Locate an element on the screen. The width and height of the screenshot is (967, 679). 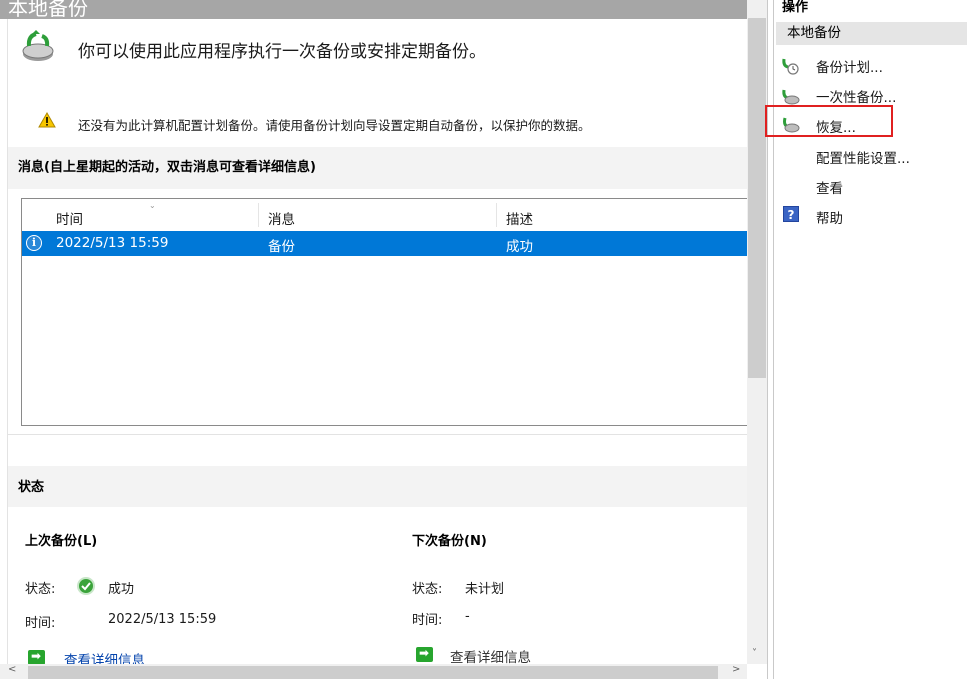
sort-caret-icon: ⌄ is located at coordinates (152, 205).